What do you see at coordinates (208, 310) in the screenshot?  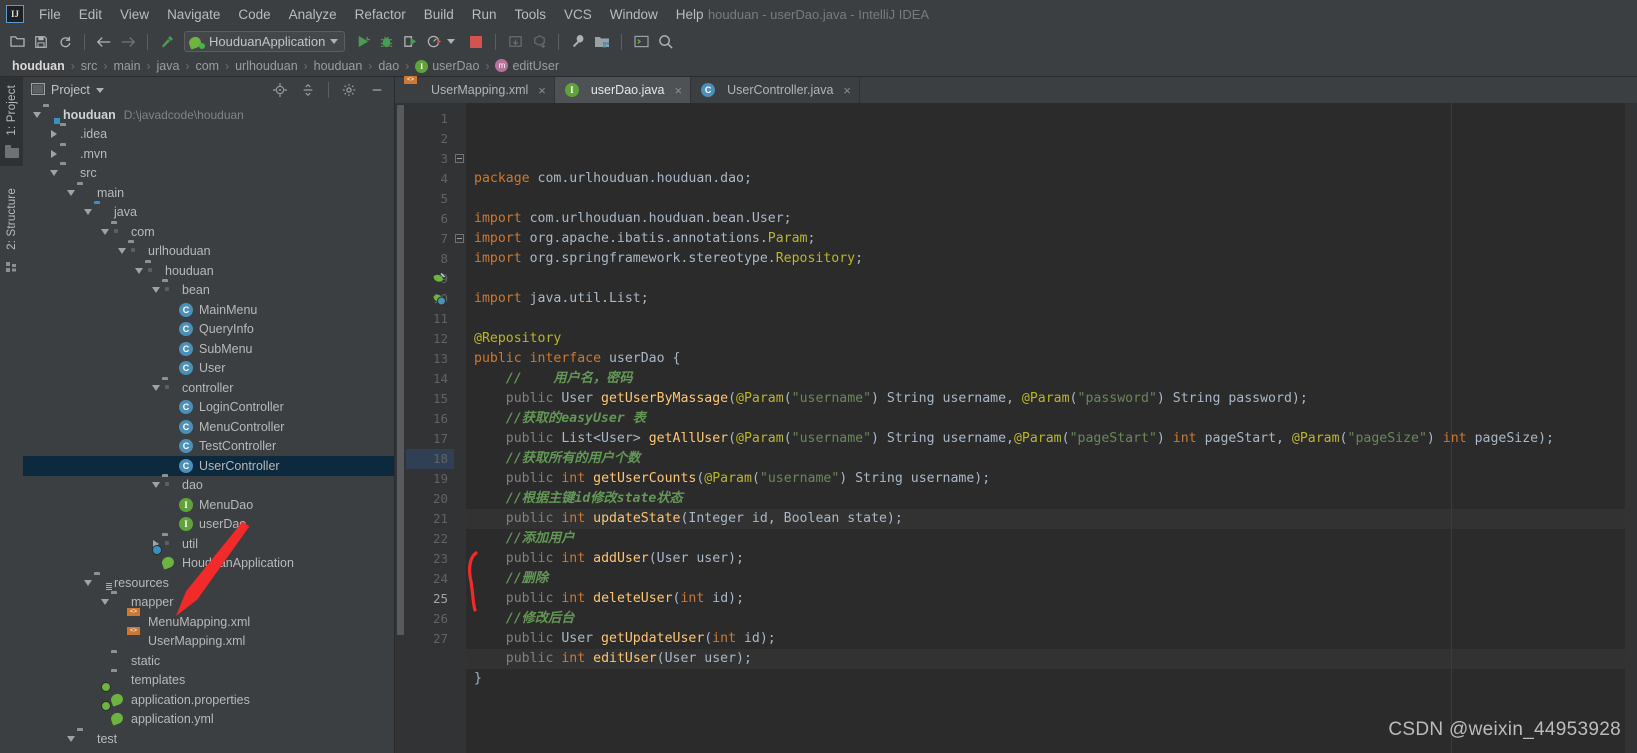 I see `tree-item-mainmenu: C MainMenu` at bounding box center [208, 310].